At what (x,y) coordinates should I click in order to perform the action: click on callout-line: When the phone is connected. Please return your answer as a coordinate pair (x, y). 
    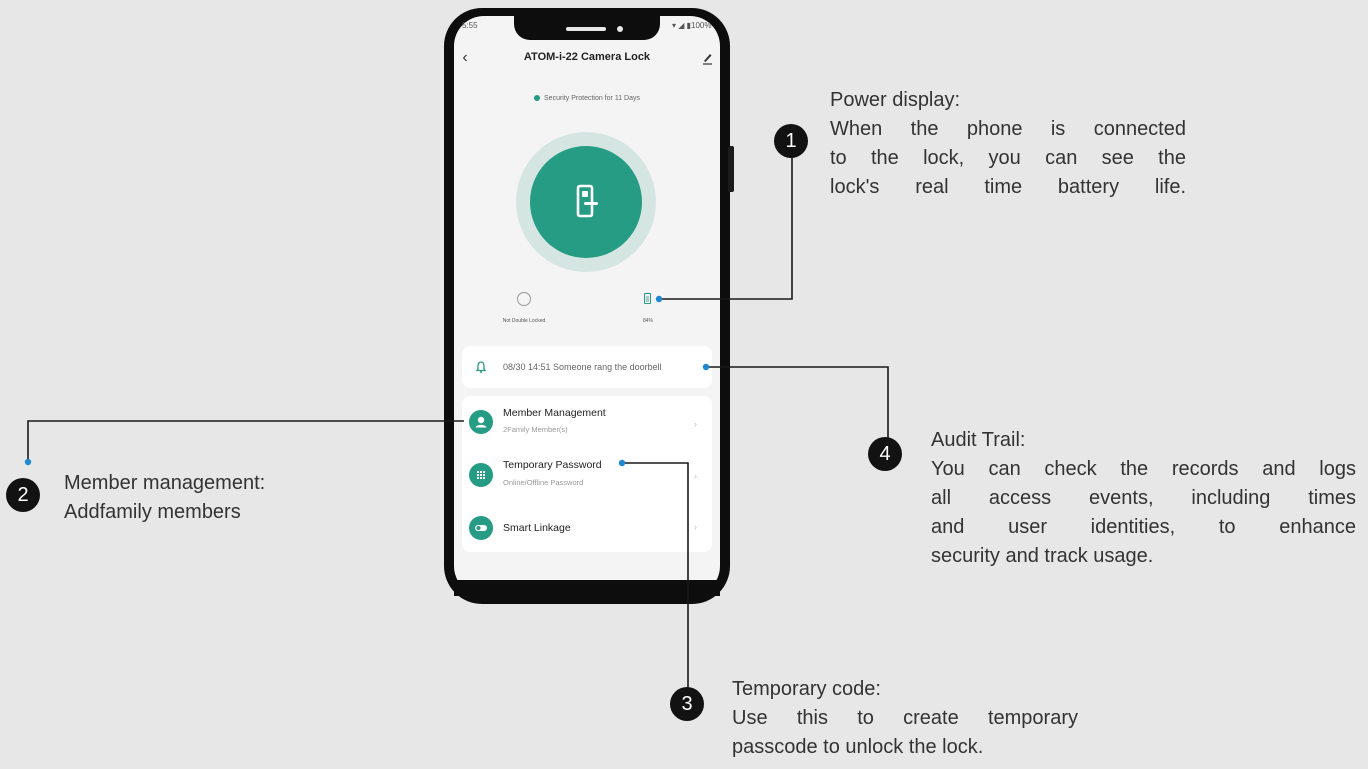
    Looking at the image, I should click on (1008, 129).